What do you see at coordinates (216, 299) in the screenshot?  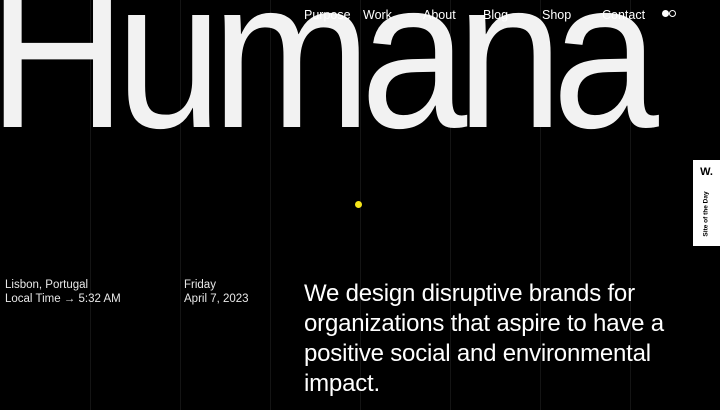 I see `date-full: April 7, 2023` at bounding box center [216, 299].